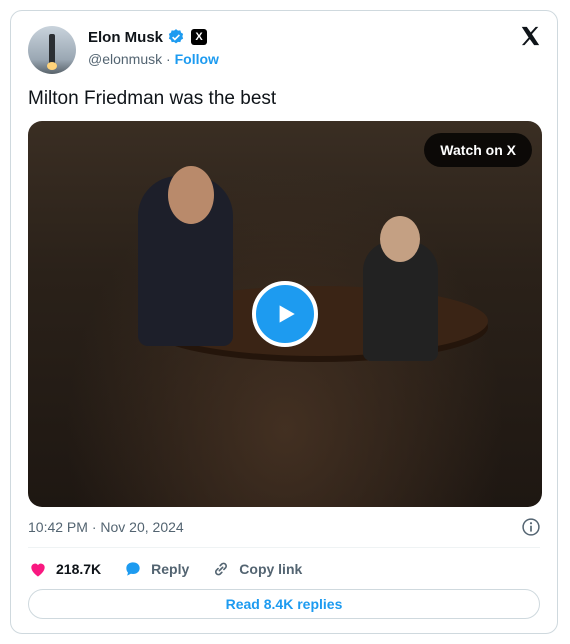  I want to click on info-icon, so click(531, 527).